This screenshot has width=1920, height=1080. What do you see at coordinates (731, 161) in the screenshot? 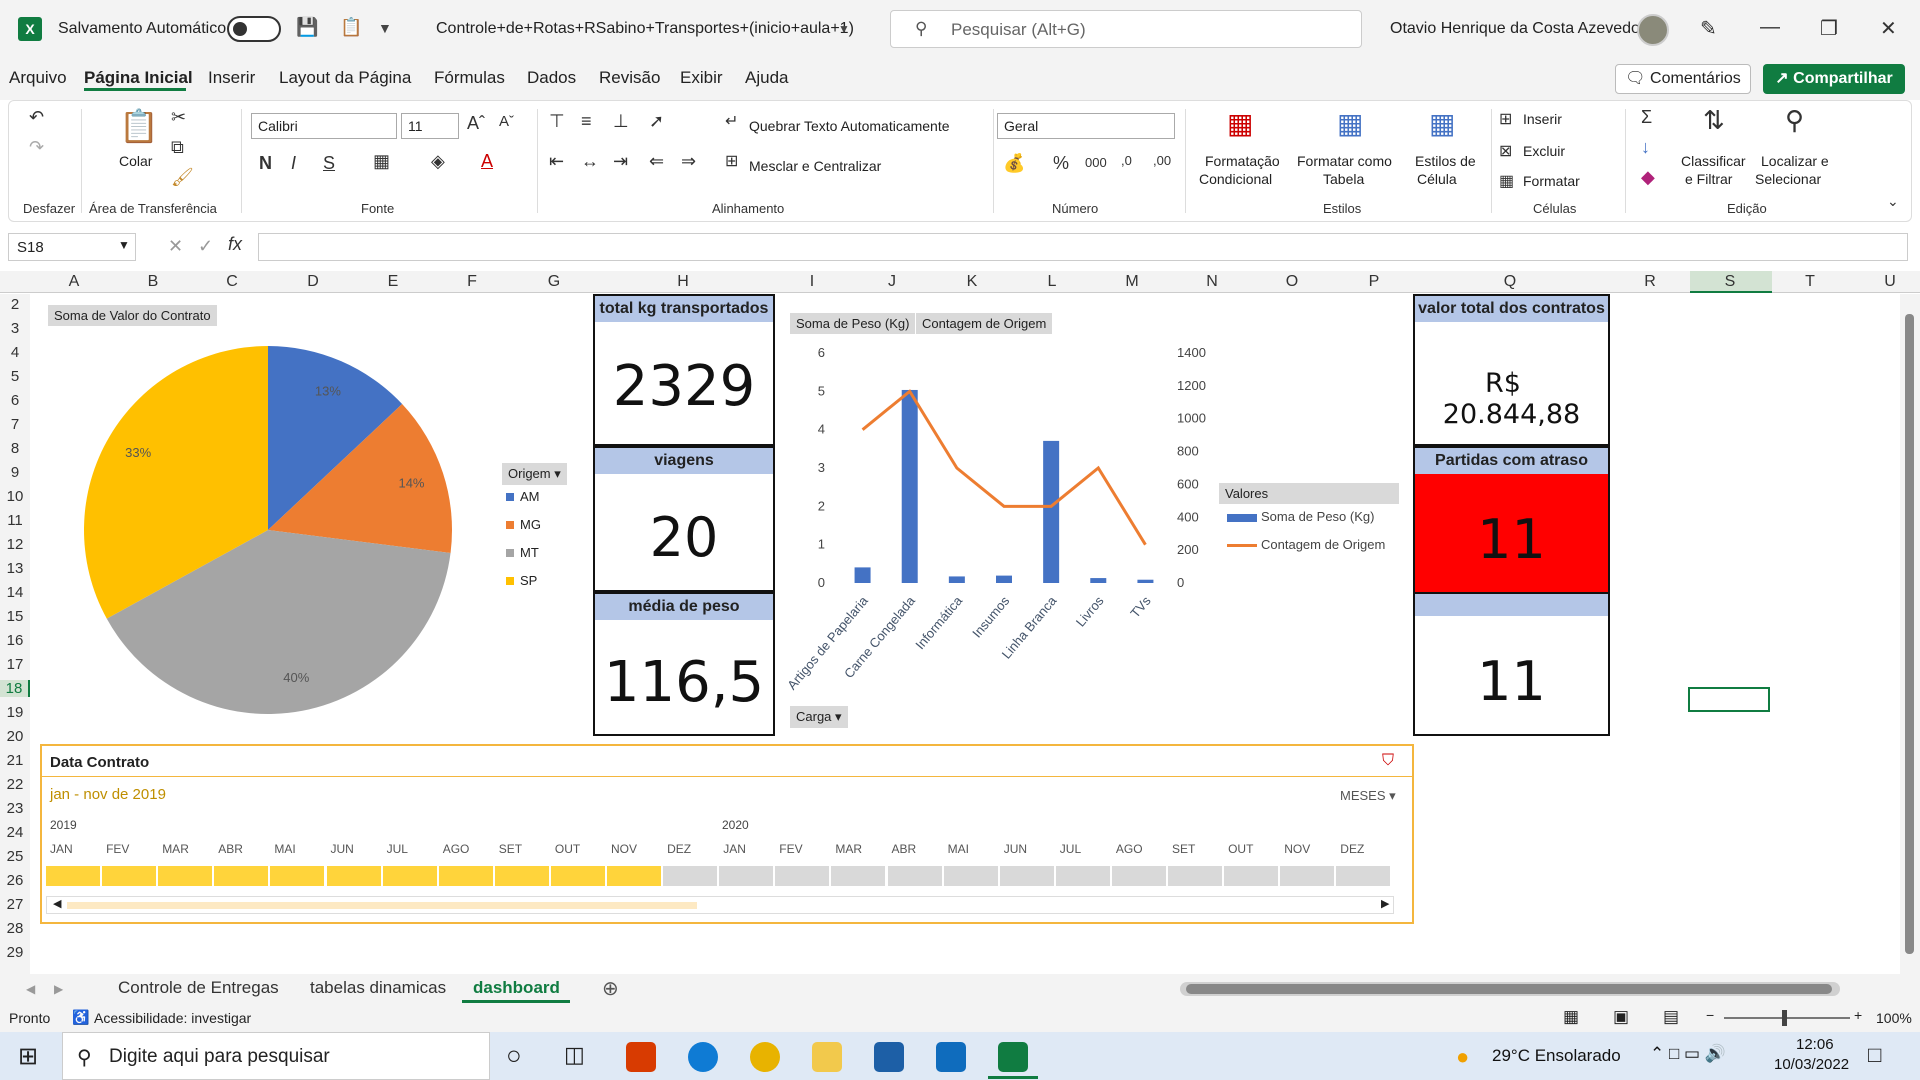
I see `merge-icon: ⊞` at bounding box center [731, 161].